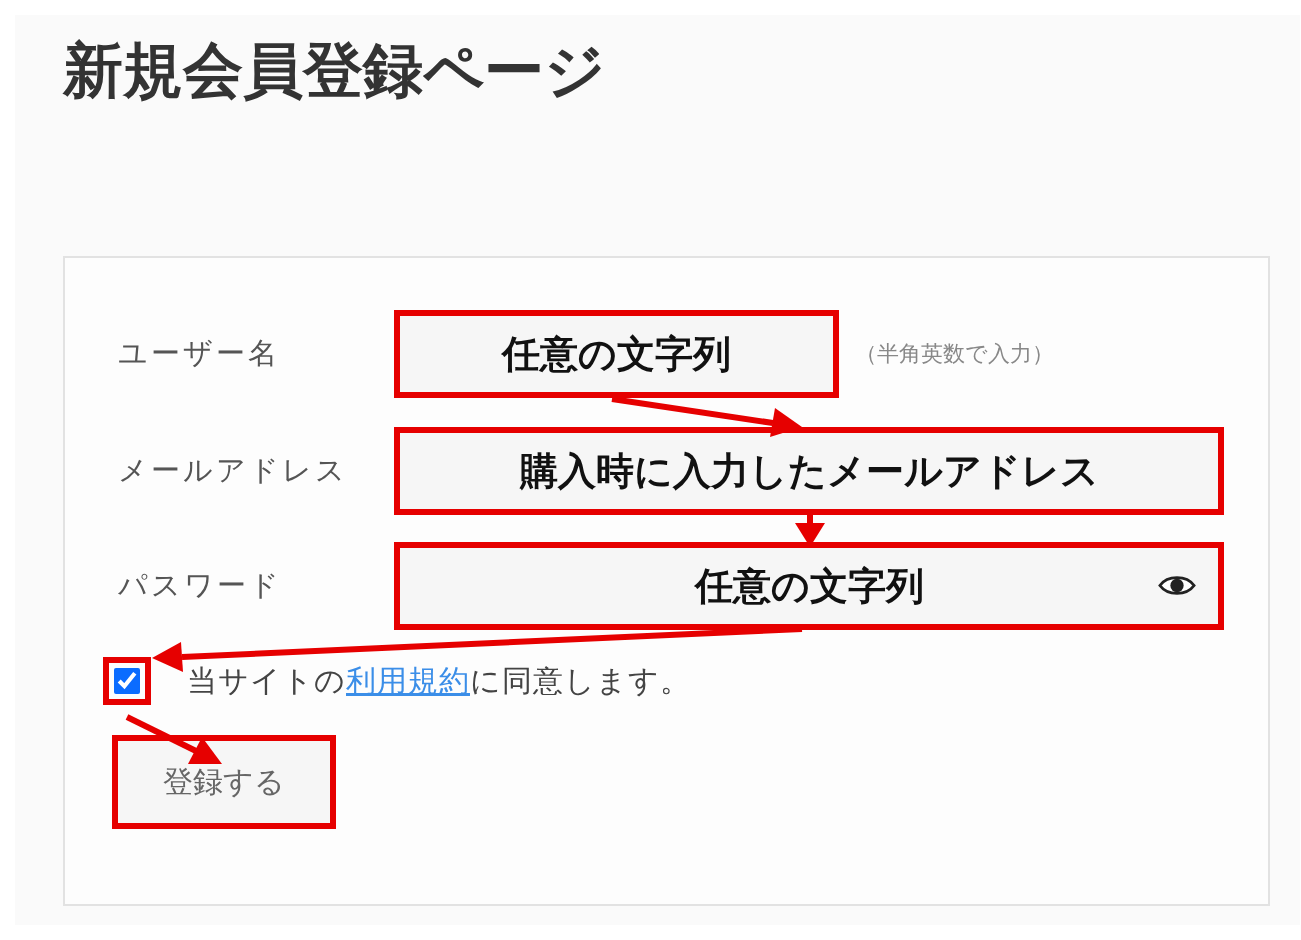 The image size is (1301, 940). I want to click on register-button: 登録する, so click(224, 782).